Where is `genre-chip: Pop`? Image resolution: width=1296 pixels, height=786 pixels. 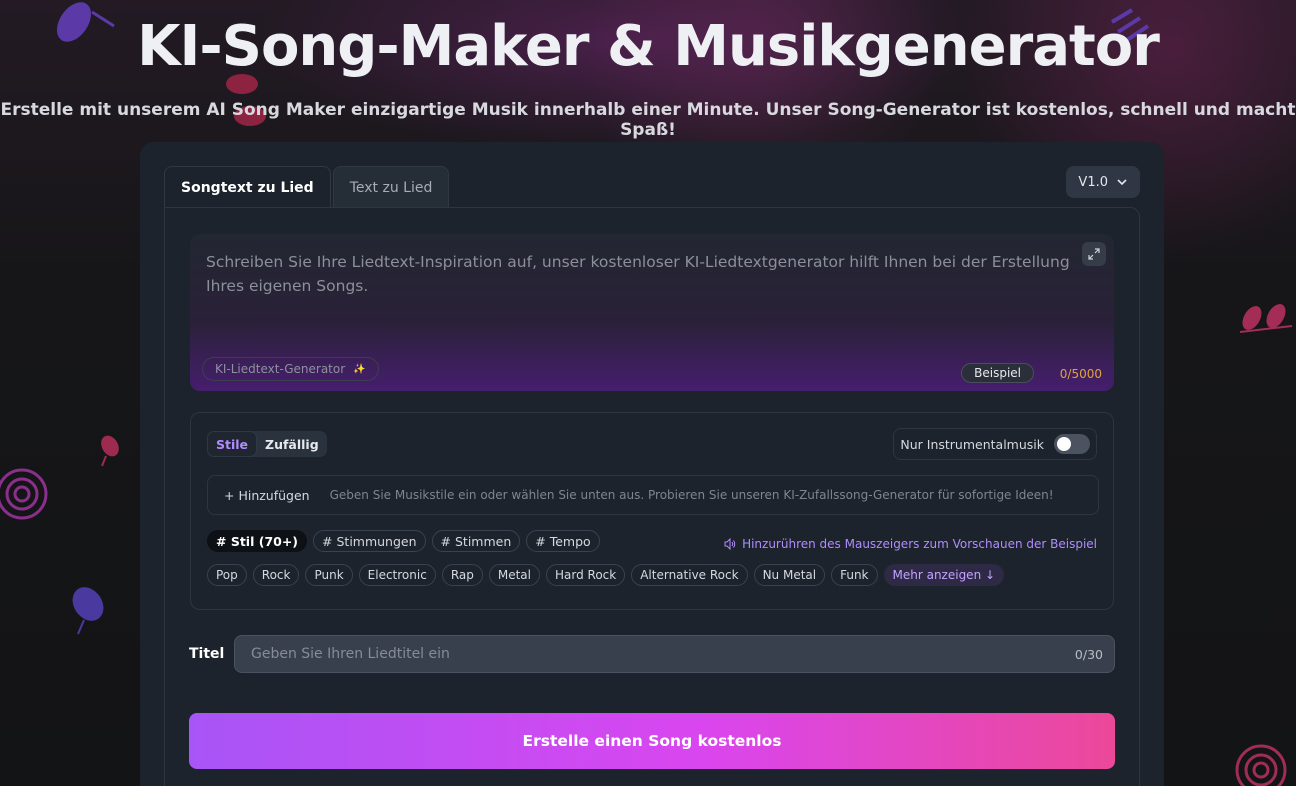 genre-chip: Pop is located at coordinates (227, 575).